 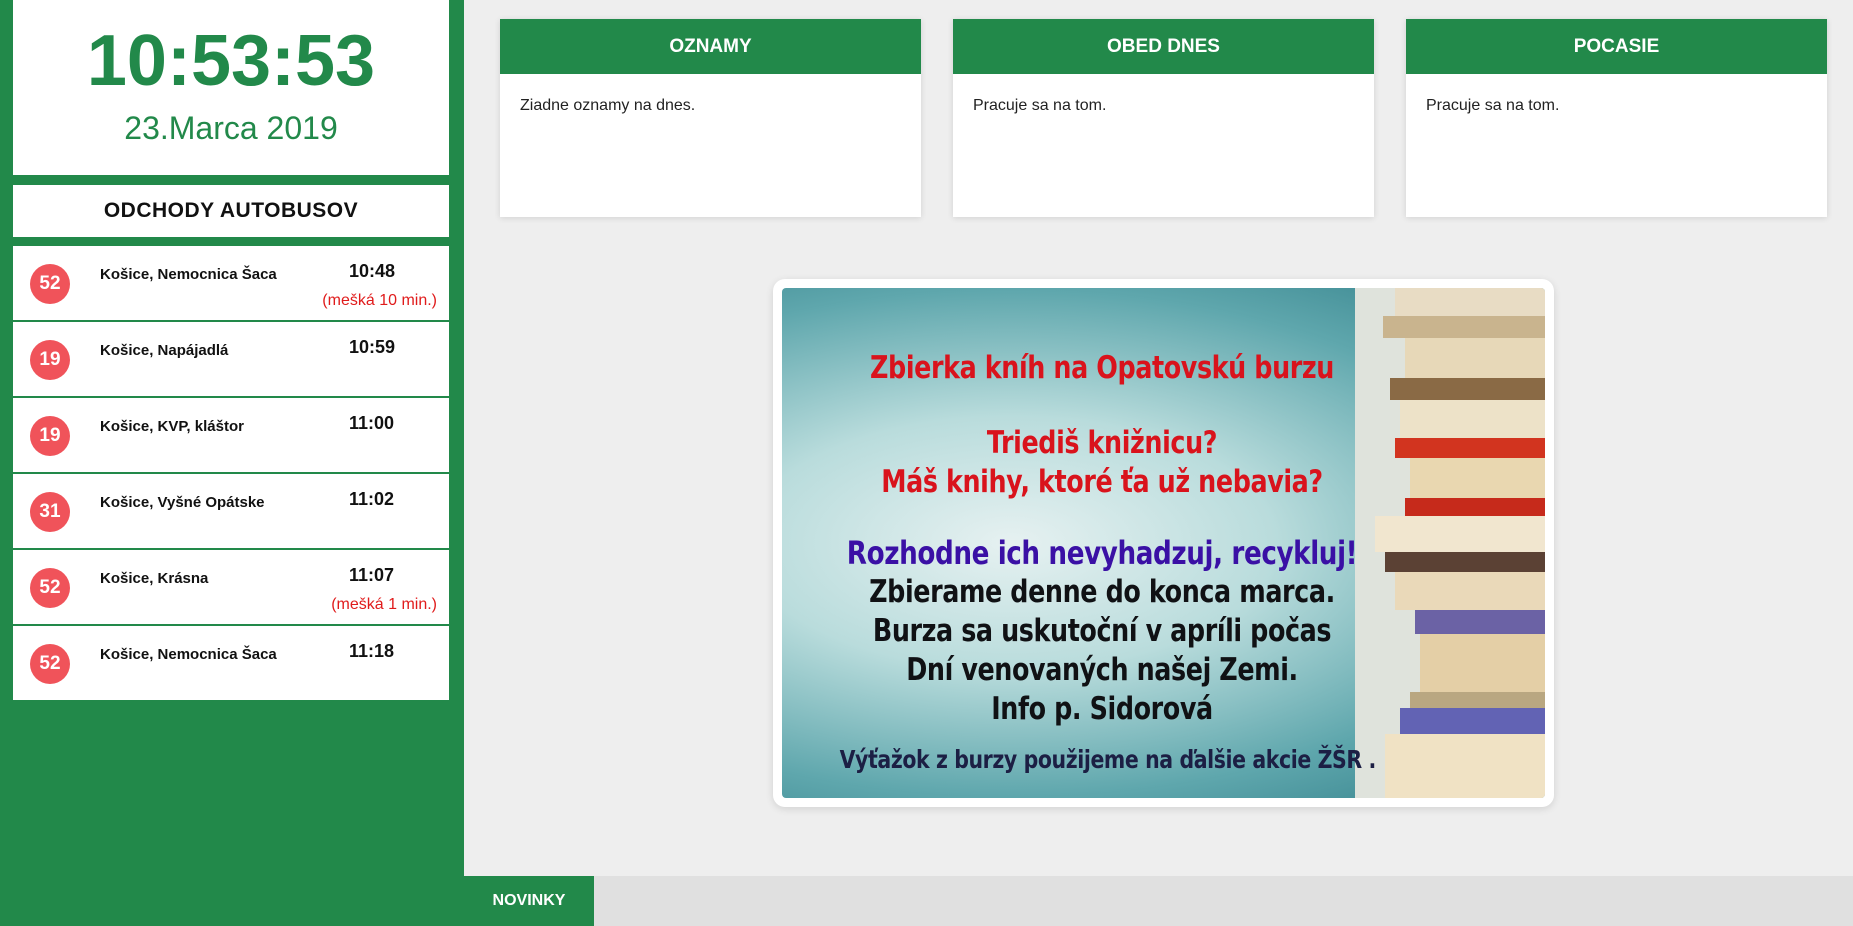 What do you see at coordinates (1493, 105) in the screenshot?
I see `weather-body: Pracuje sa na tom.` at bounding box center [1493, 105].